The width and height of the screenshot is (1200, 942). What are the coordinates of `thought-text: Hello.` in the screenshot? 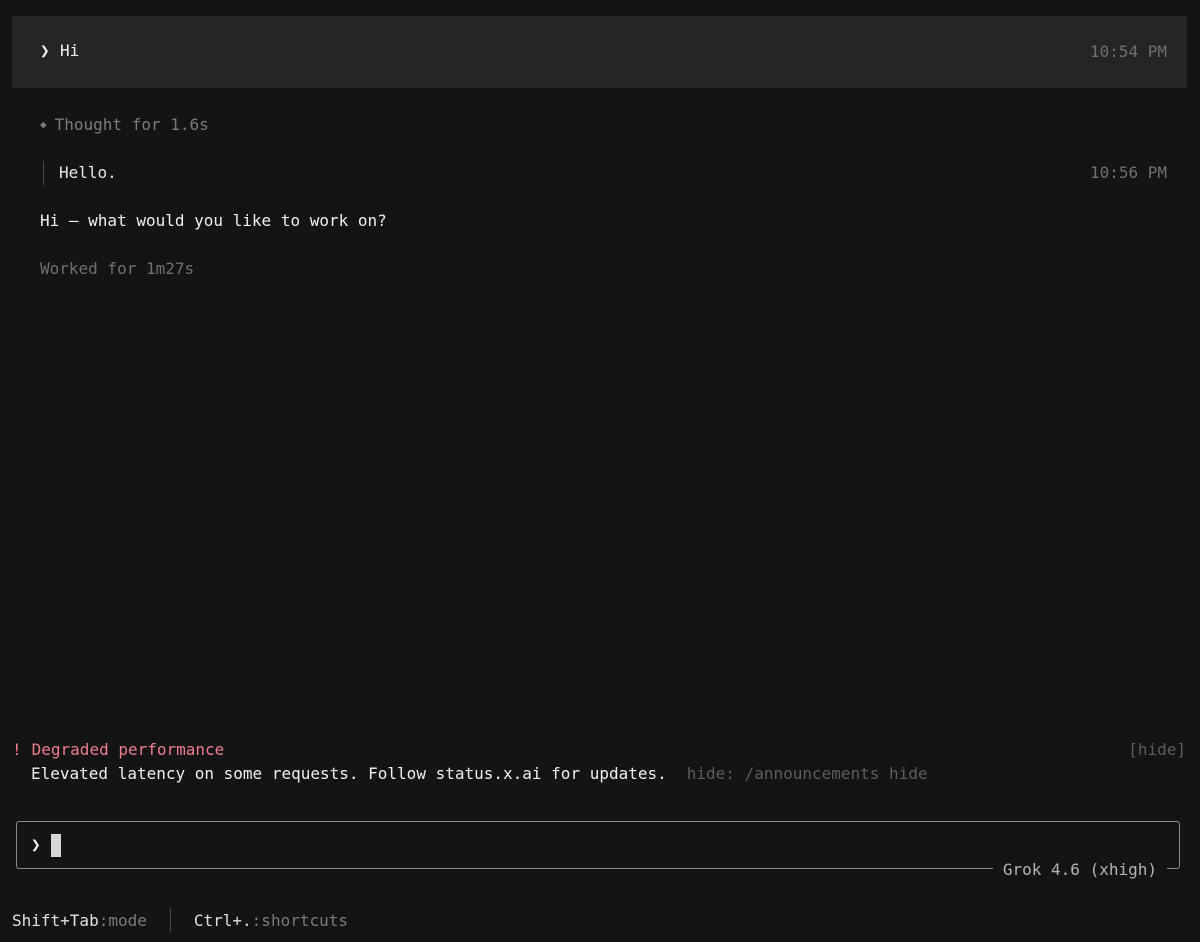 It's located at (80, 173).